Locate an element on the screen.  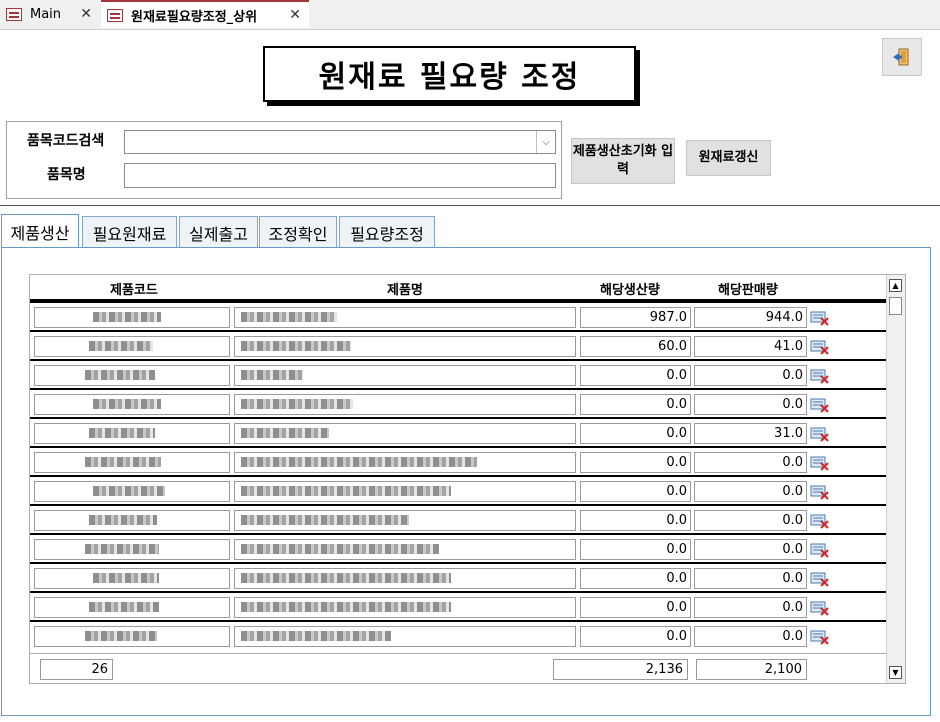
tab-adjust-confirm: 조정확인 is located at coordinates (298, 232).